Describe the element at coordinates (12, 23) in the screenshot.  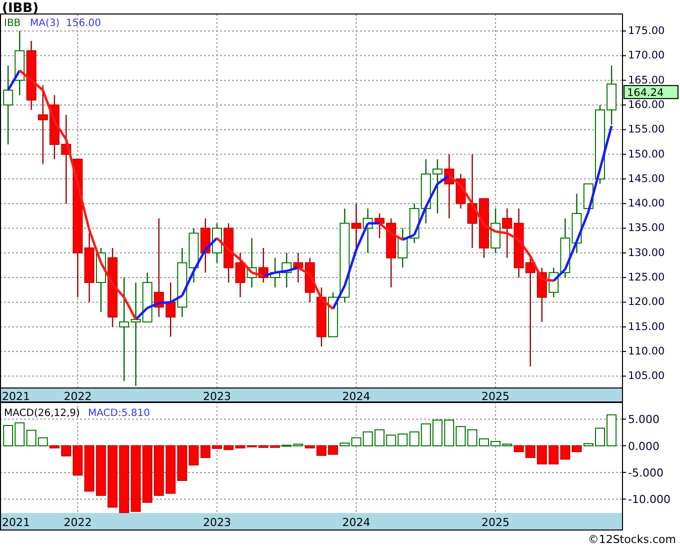
I see `legend-label: IBB` at that location.